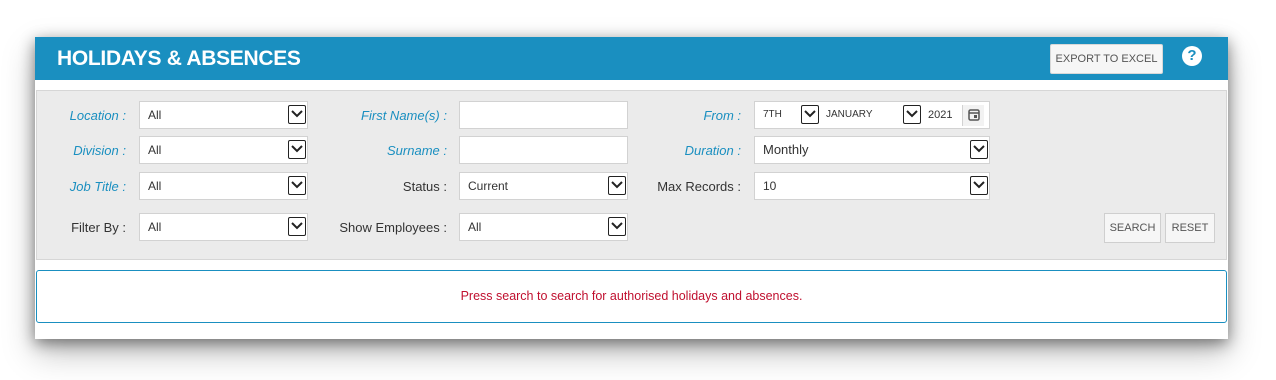 The image size is (1276, 380). What do you see at coordinates (772, 114) in the screenshot?
I see `from-day-value: 7TH` at bounding box center [772, 114].